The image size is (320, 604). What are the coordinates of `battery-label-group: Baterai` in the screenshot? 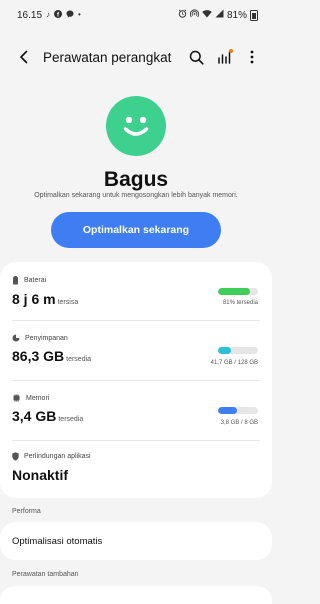 It's located at (136, 280).